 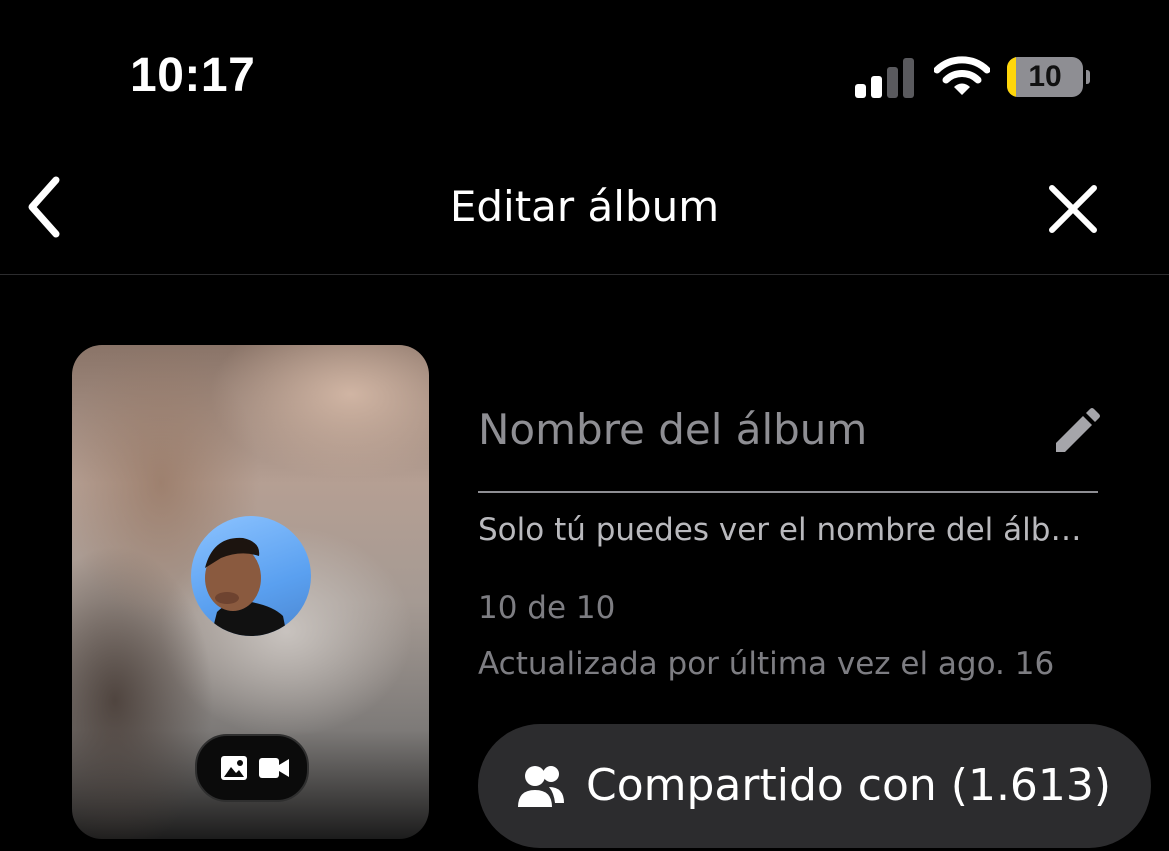 I want to click on edit-name-button, so click(x=1076, y=432).